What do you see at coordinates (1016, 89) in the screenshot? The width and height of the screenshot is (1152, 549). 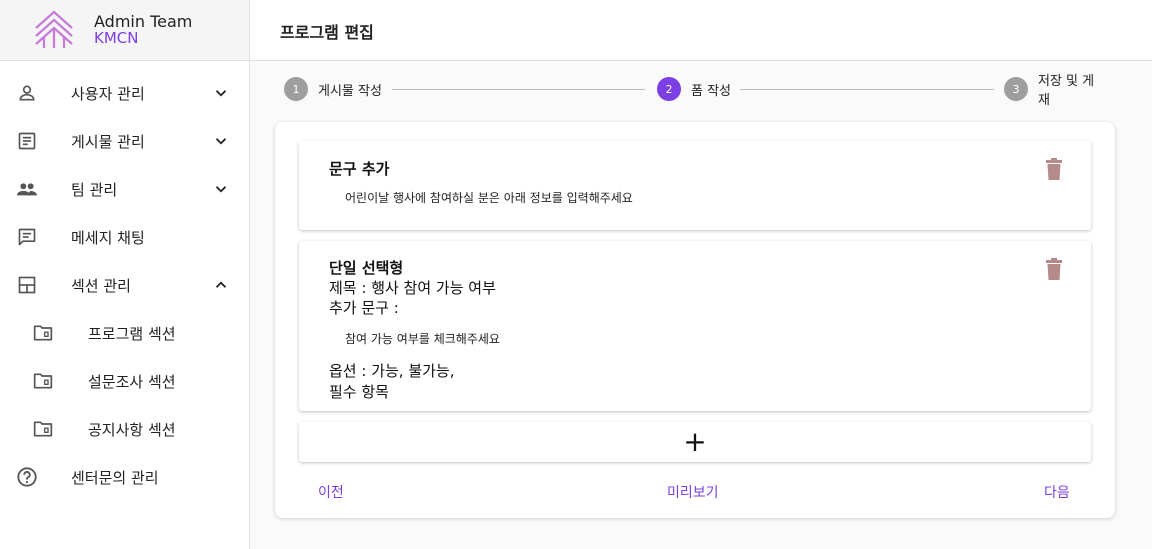 I see `step-number: 3` at bounding box center [1016, 89].